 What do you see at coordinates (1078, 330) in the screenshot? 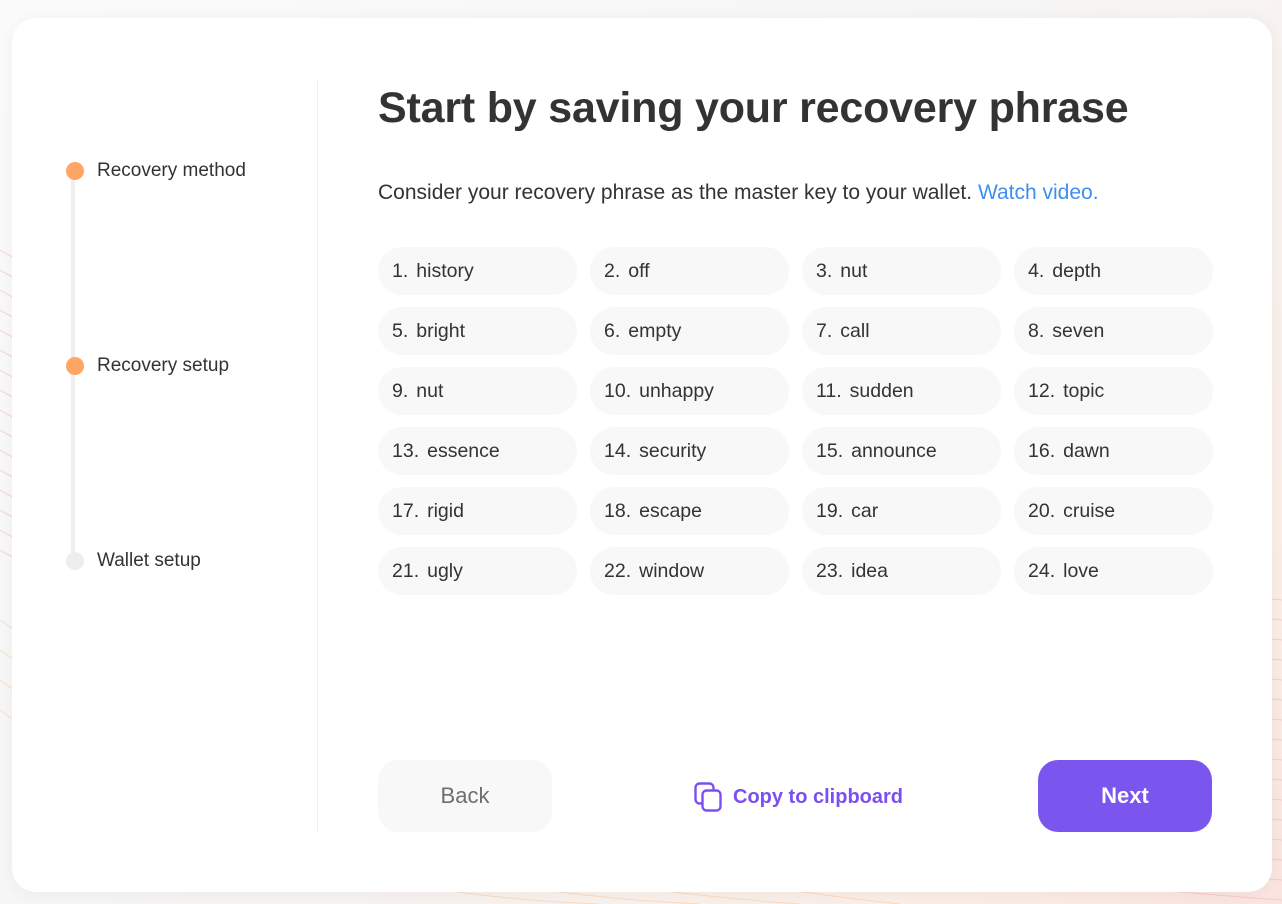
I see `recovery-word: seven` at bounding box center [1078, 330].